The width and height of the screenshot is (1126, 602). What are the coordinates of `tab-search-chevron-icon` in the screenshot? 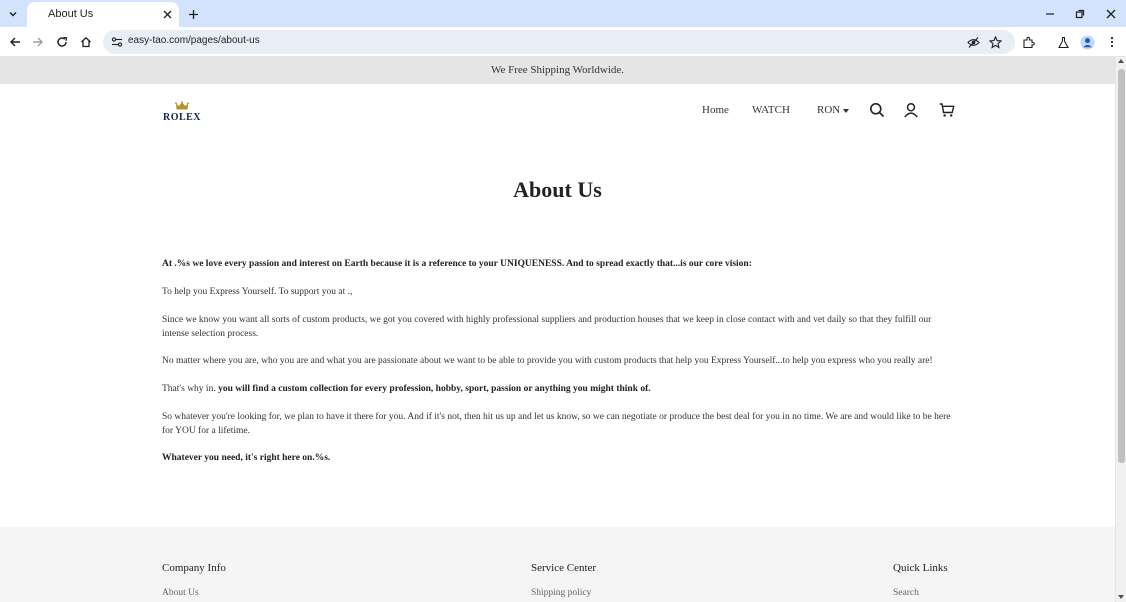 It's located at (13, 14).